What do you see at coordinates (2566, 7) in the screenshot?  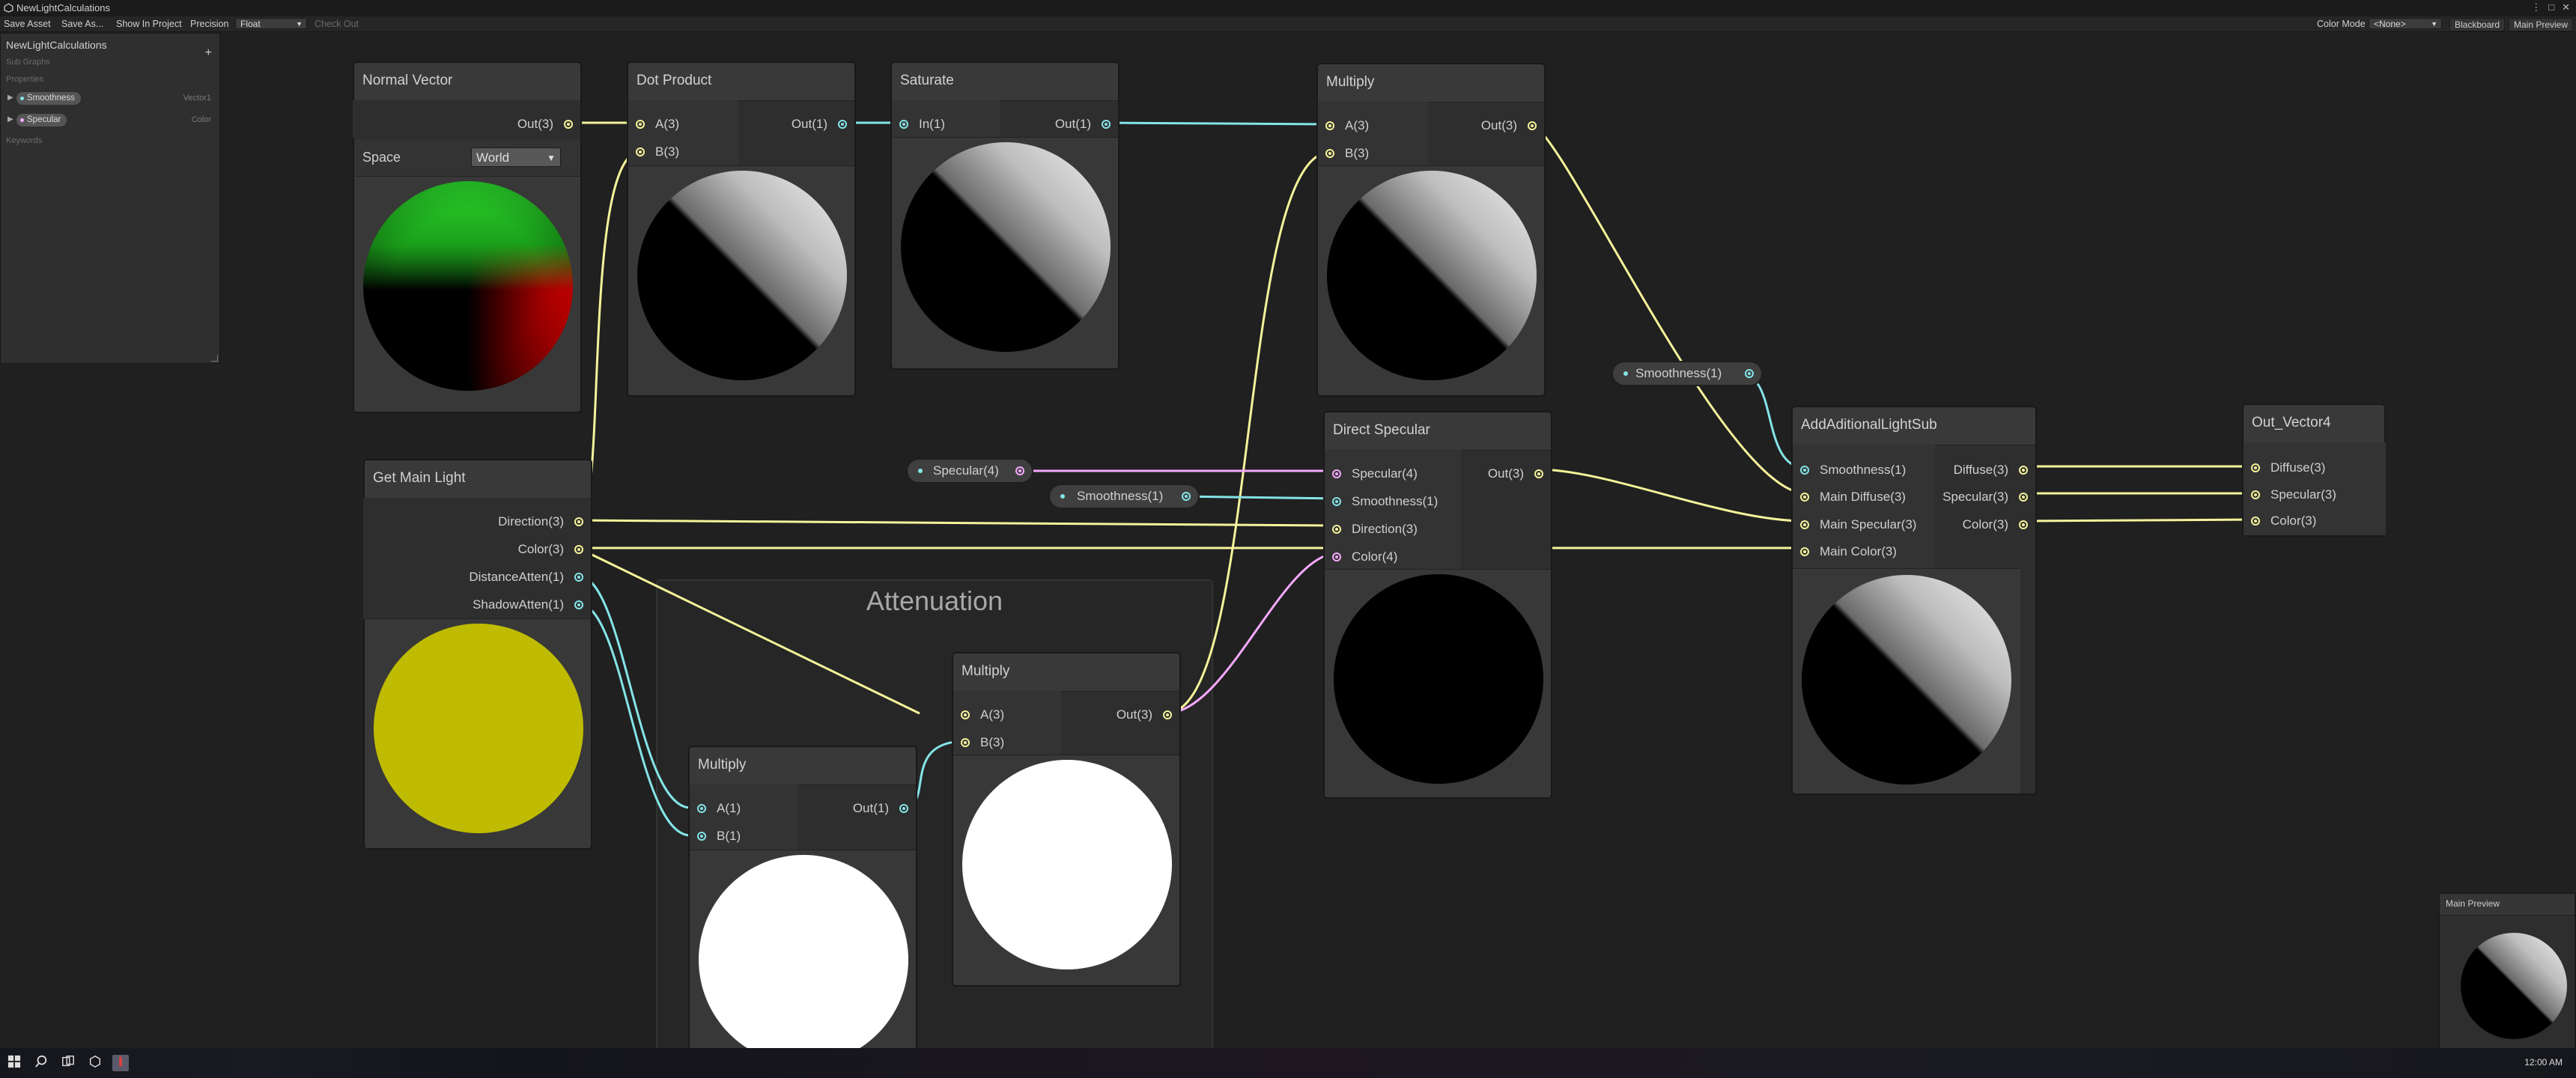 I see `close-icon: ✕` at bounding box center [2566, 7].